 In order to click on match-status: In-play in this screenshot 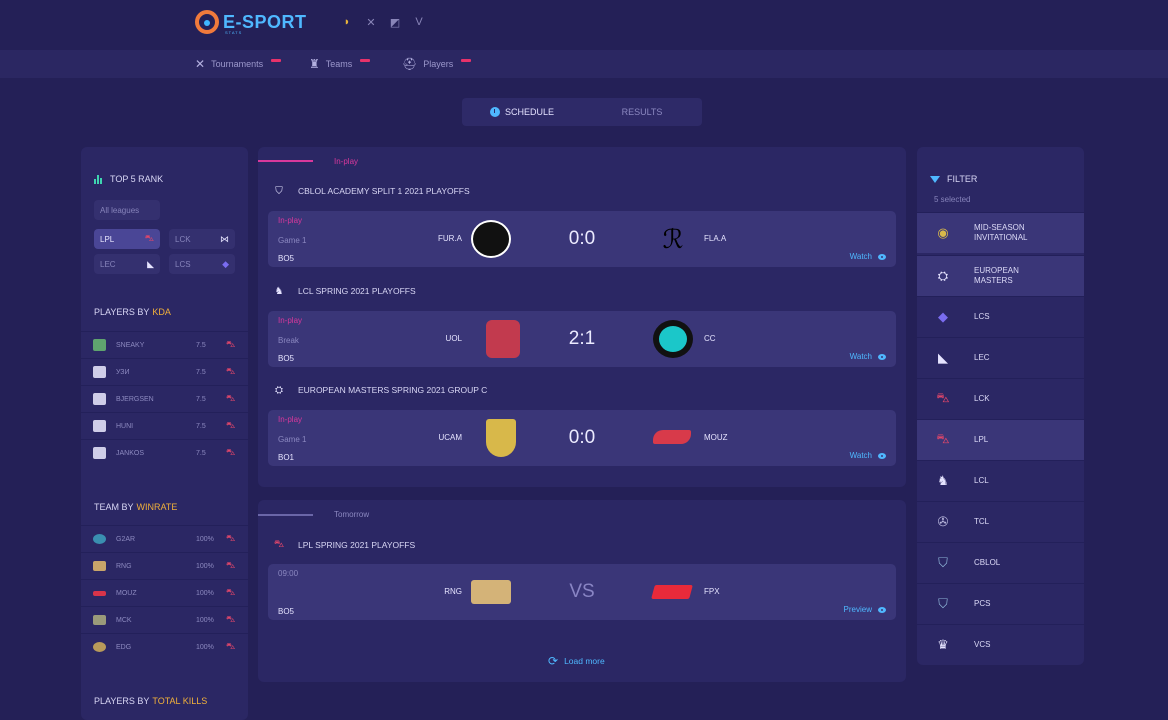, I will do `click(290, 320)`.